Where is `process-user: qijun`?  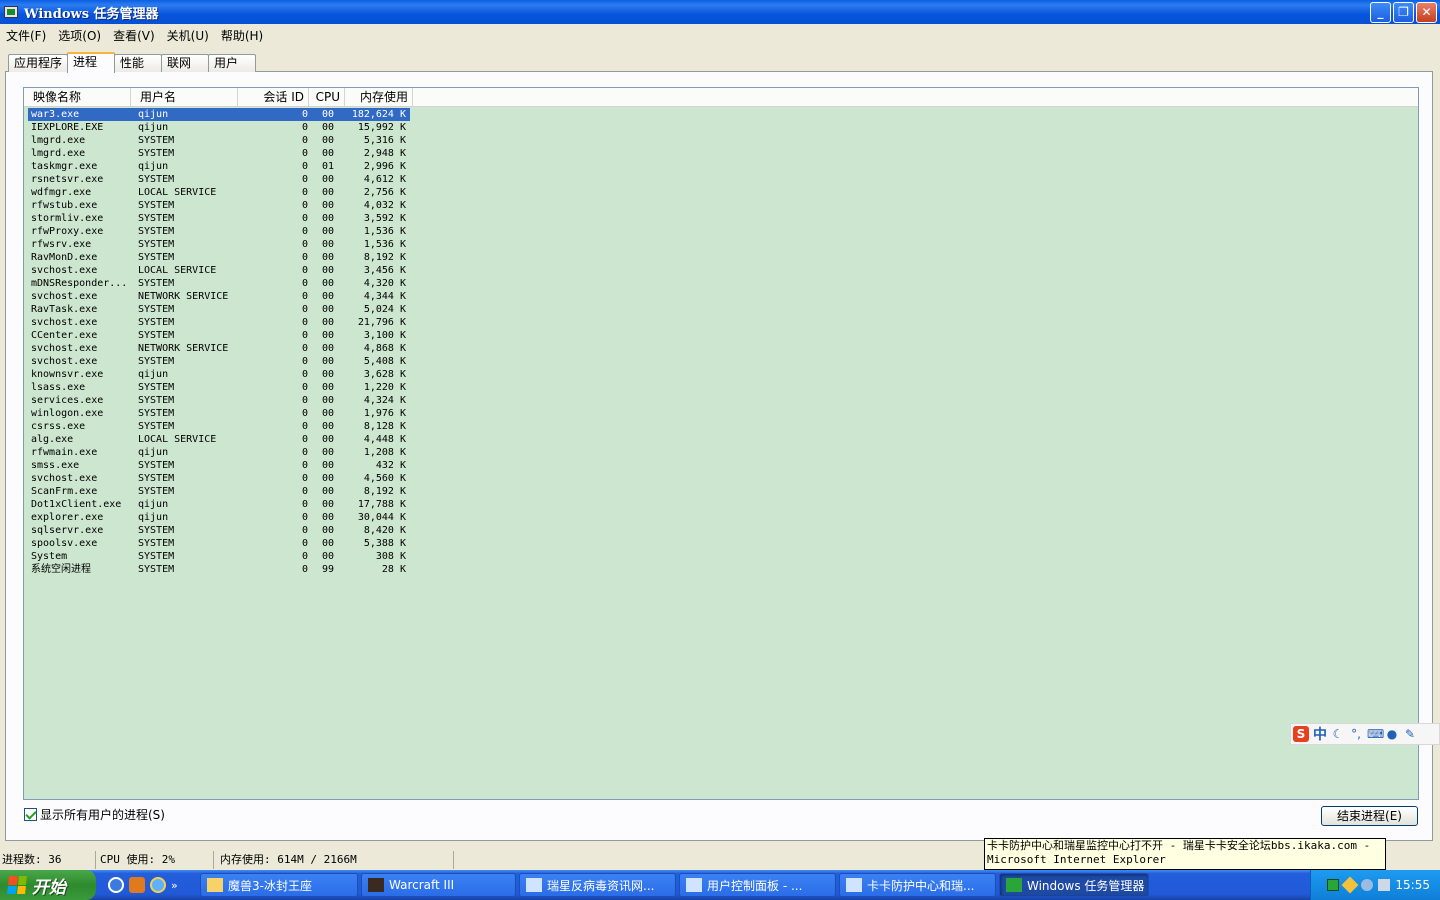 process-user: qijun is located at coordinates (153, 114).